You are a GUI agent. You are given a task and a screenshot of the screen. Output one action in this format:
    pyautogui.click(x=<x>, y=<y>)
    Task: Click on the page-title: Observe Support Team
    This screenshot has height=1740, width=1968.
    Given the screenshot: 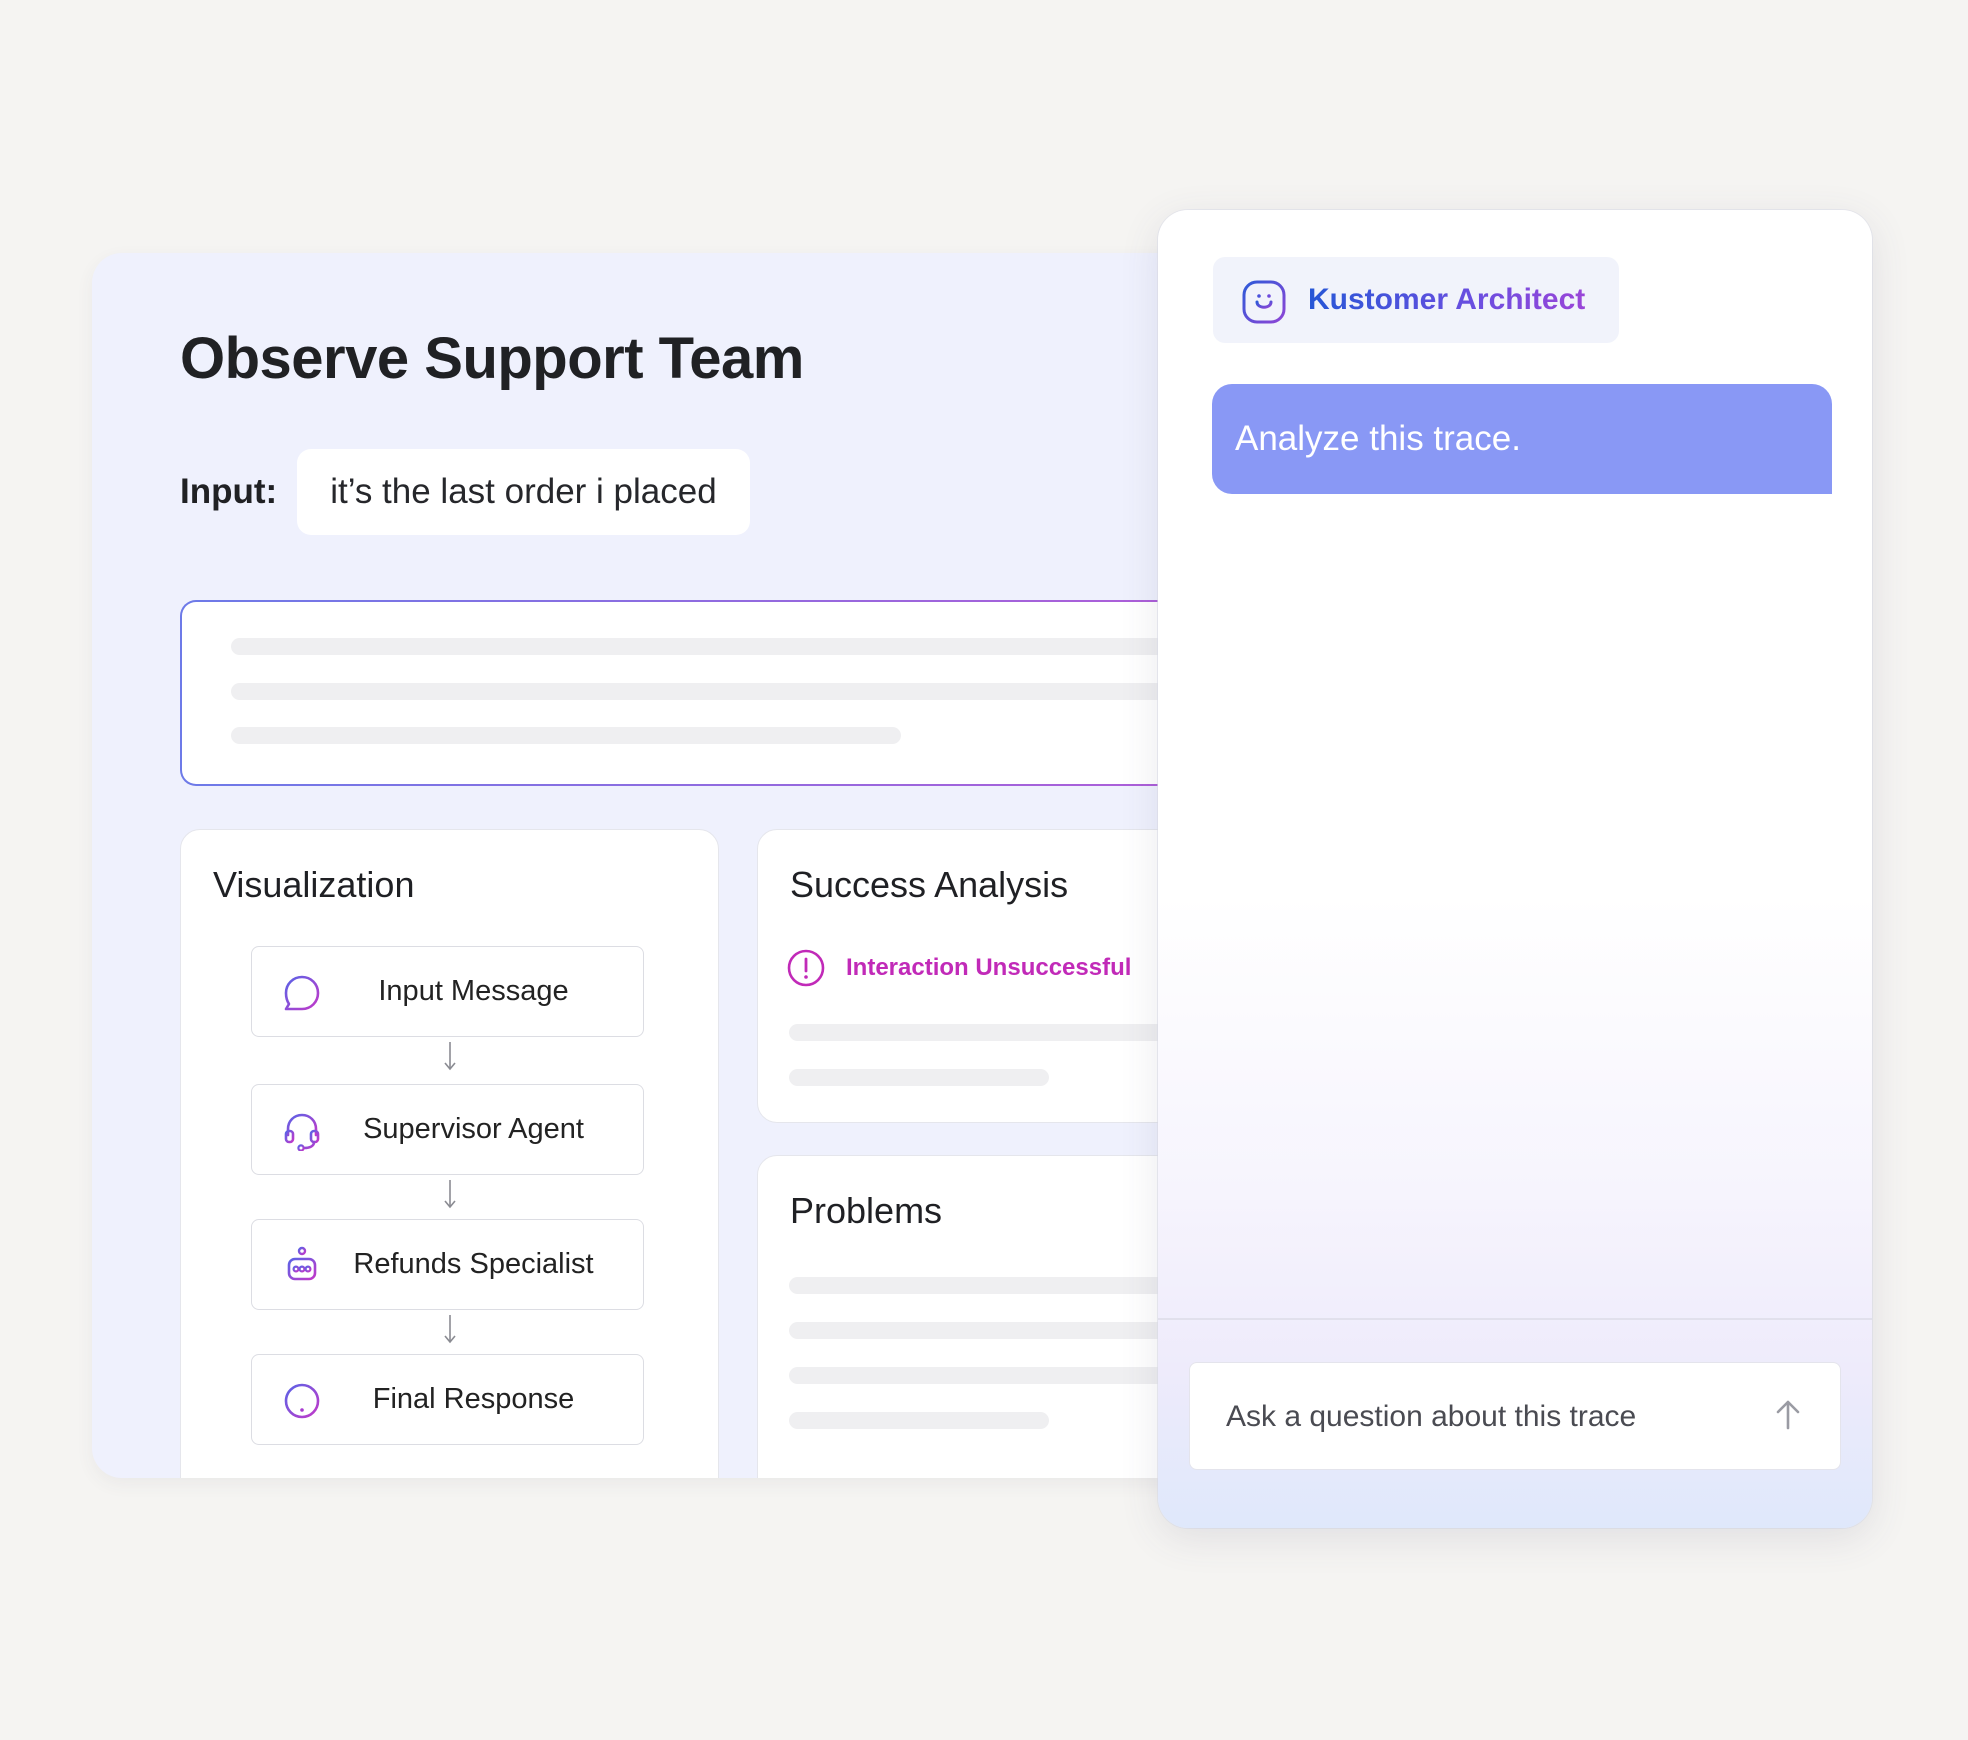 What is the action you would take?
    pyautogui.click(x=492, y=358)
    